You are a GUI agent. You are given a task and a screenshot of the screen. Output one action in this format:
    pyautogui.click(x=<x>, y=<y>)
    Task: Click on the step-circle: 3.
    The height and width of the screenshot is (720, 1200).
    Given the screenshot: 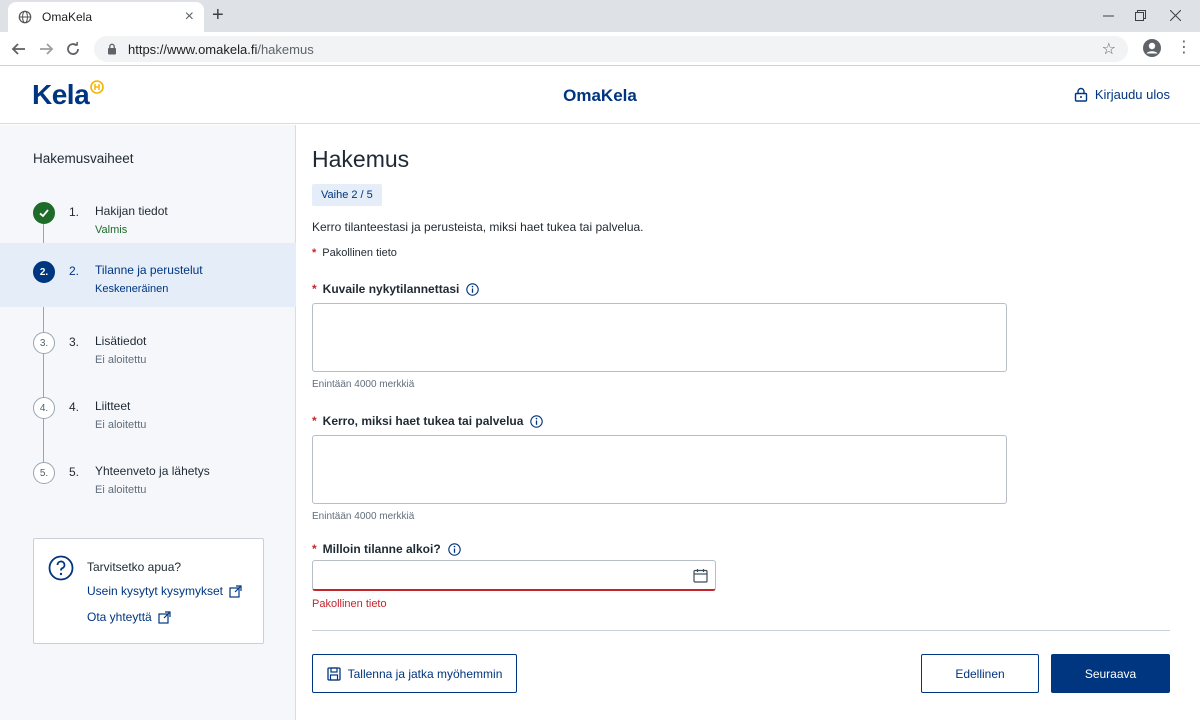 What is the action you would take?
    pyautogui.click(x=44, y=343)
    